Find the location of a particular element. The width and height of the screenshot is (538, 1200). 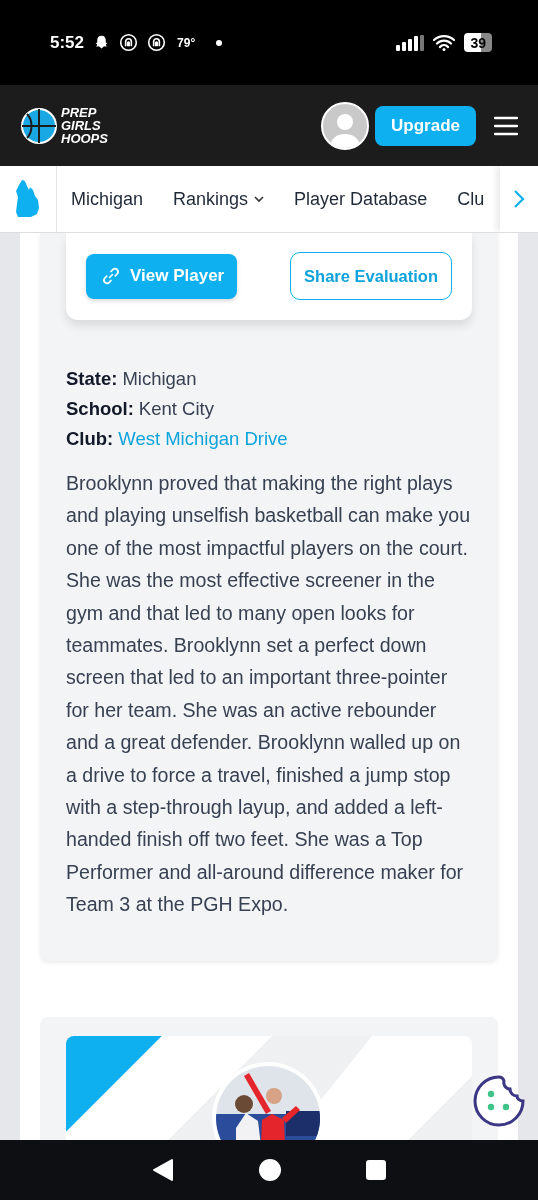

battery-icon: 39 is located at coordinates (478, 42).